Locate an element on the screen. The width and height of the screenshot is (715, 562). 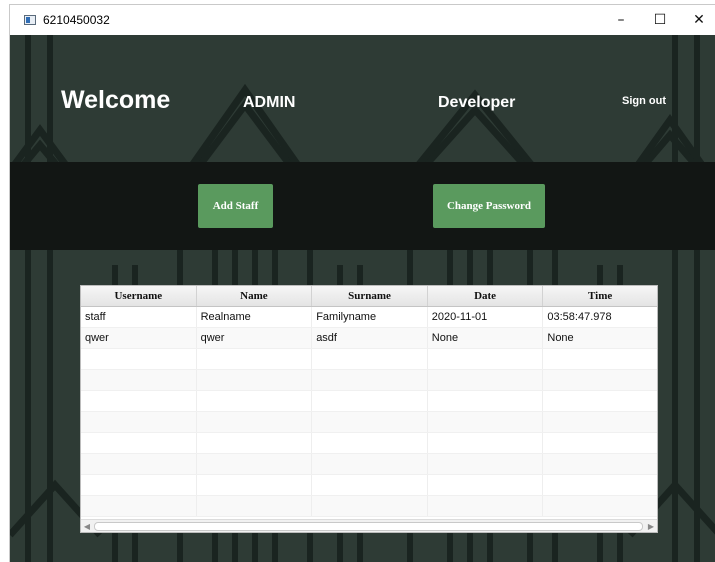
cell-time: 03:58:47.978 is located at coordinates (579, 317).